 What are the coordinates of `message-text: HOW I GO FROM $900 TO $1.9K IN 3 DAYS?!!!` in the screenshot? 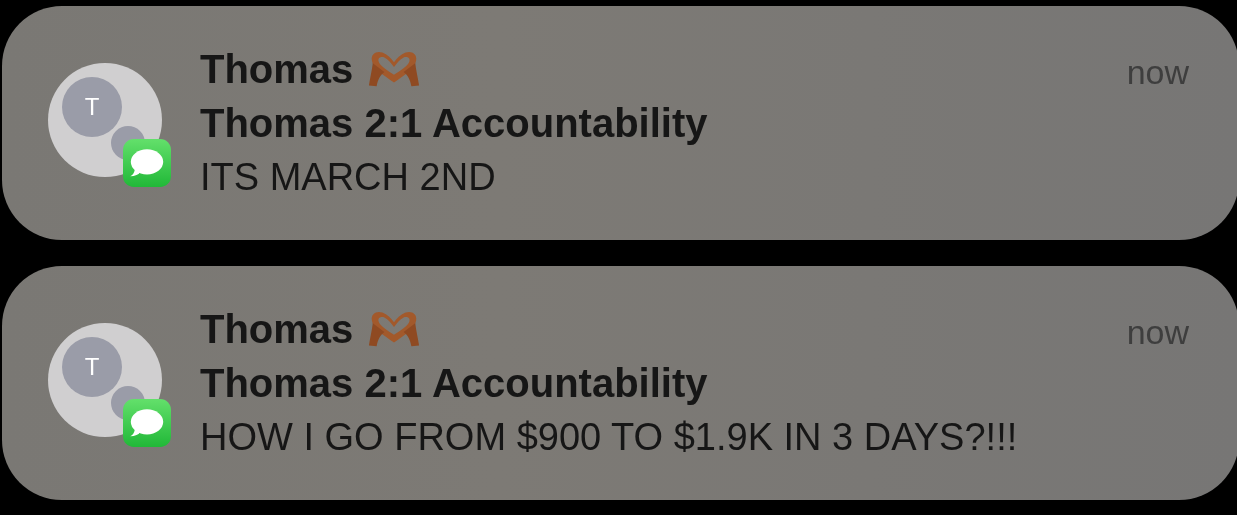 It's located at (609, 437).